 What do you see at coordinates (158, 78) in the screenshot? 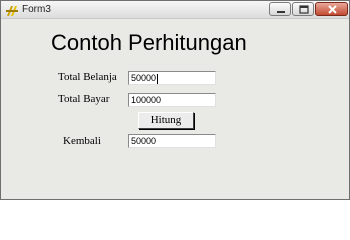
I see `text-caret` at bounding box center [158, 78].